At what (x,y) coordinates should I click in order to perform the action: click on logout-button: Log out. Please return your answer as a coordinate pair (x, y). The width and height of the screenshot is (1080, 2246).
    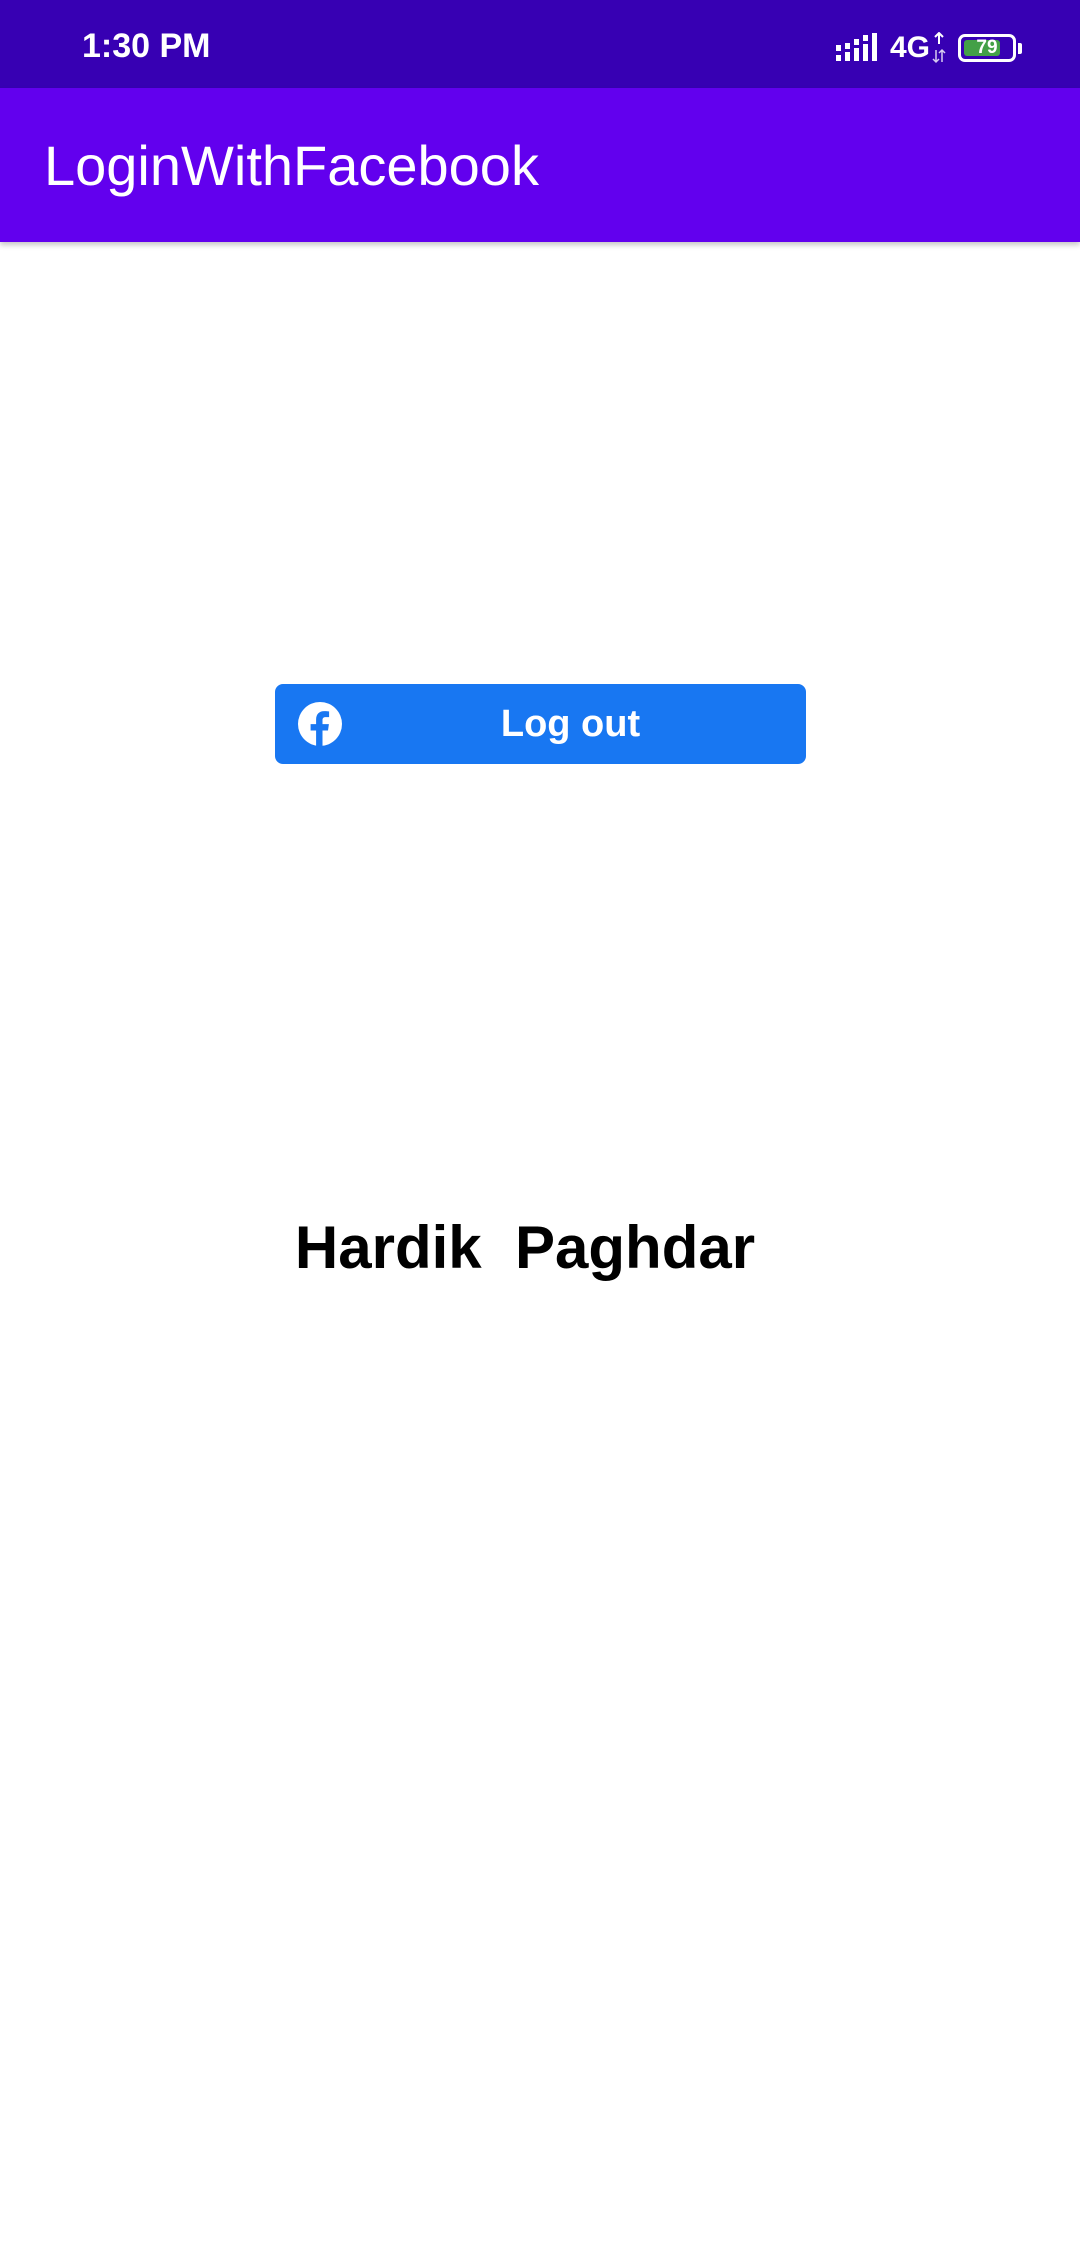
    Looking at the image, I should click on (540, 724).